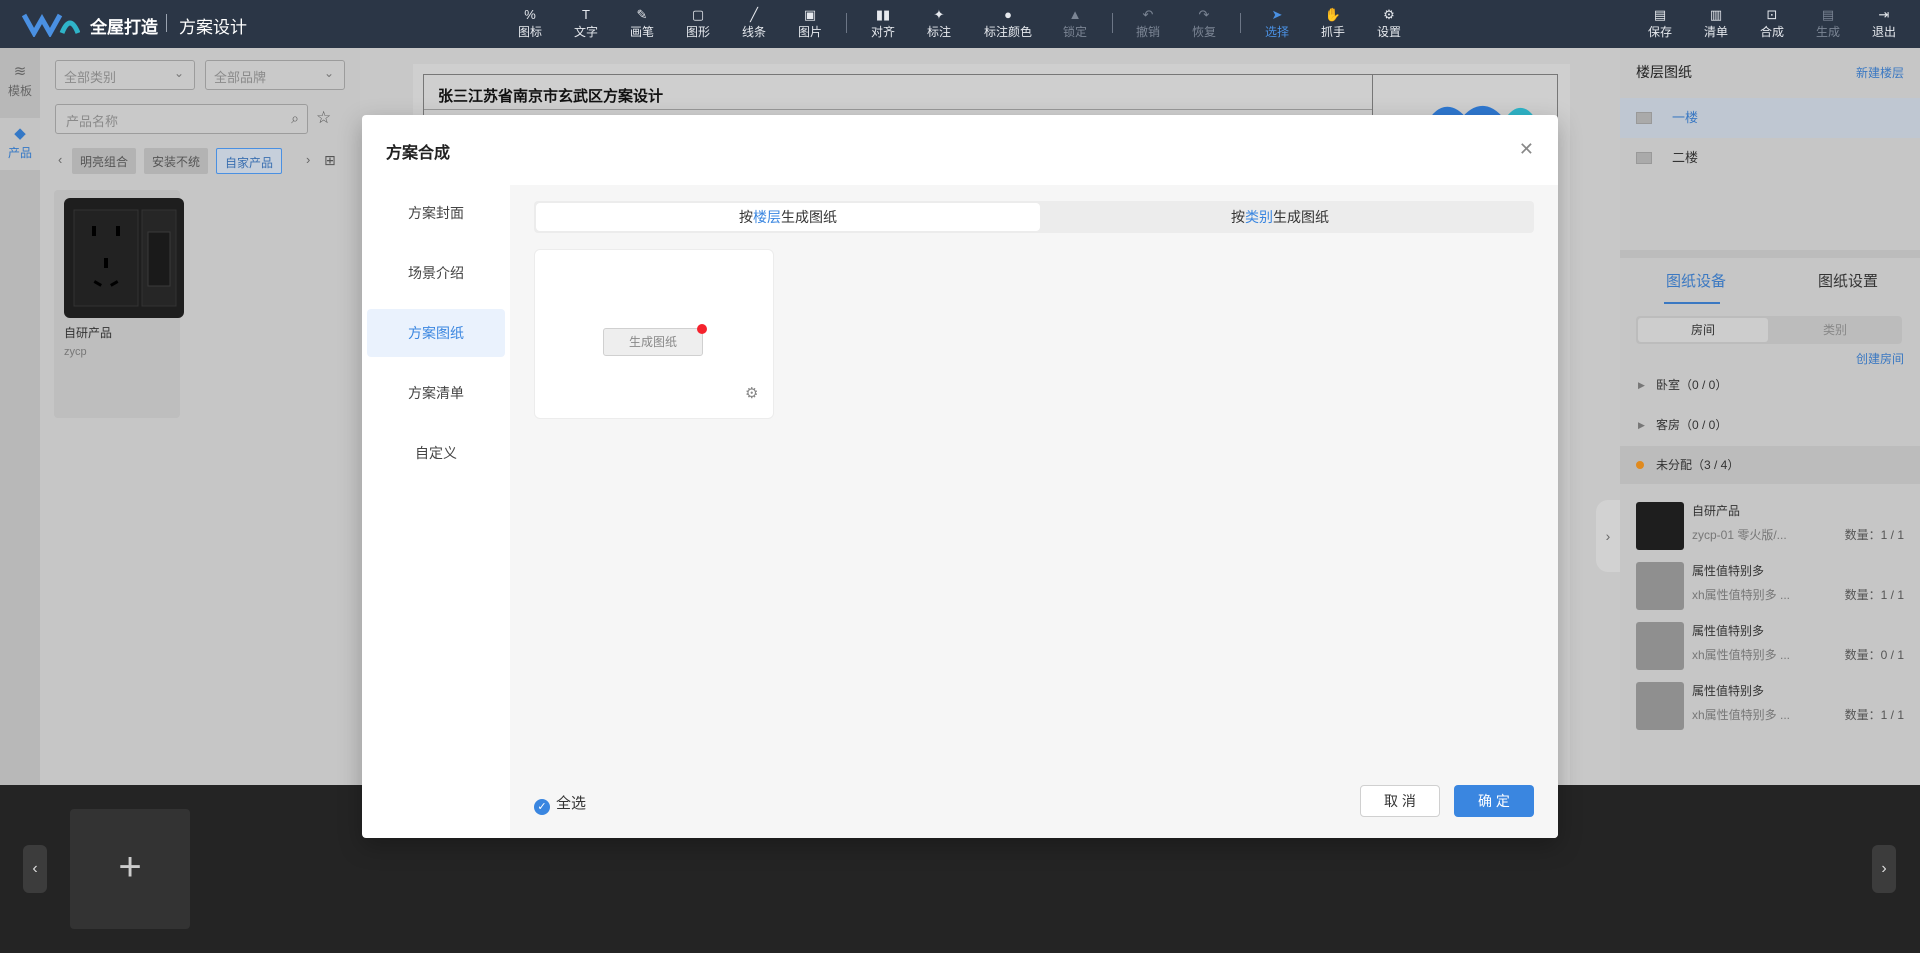 The width and height of the screenshot is (1920, 953). What do you see at coordinates (1770, 425) in the screenshot?
I see `room-group-guestroom: ▶ 客房（0 / 0）` at bounding box center [1770, 425].